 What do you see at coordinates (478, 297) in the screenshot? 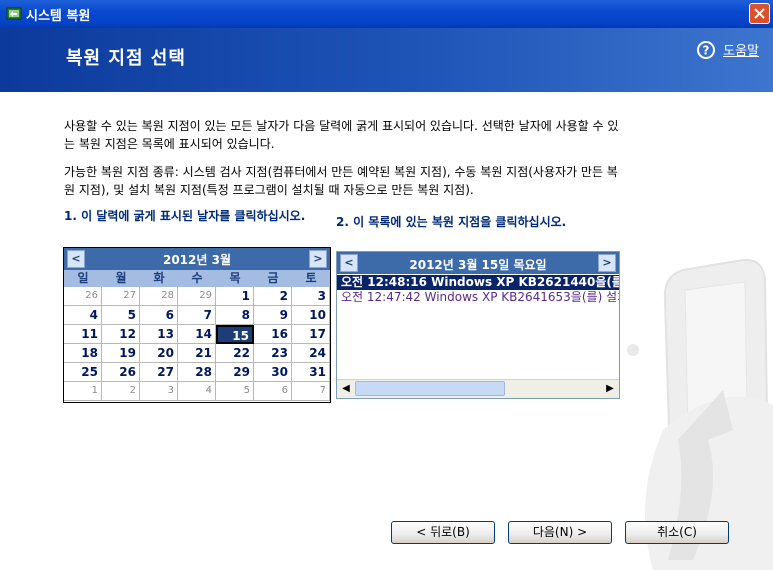
I see `restore-point-item: 오전 12:47:42 Windows XP KB2641653을(를) 설치` at bounding box center [478, 297].